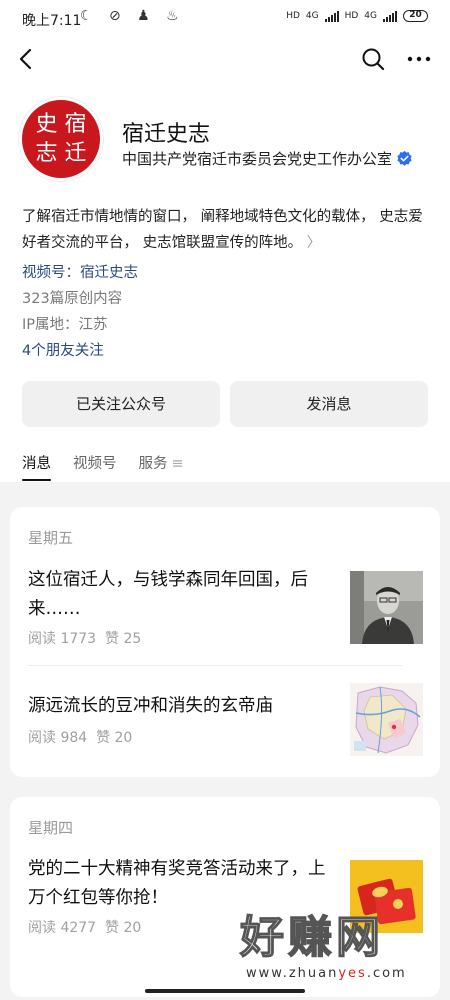 The width and height of the screenshot is (450, 1000). I want to click on portrait-photo-image, so click(386, 607).